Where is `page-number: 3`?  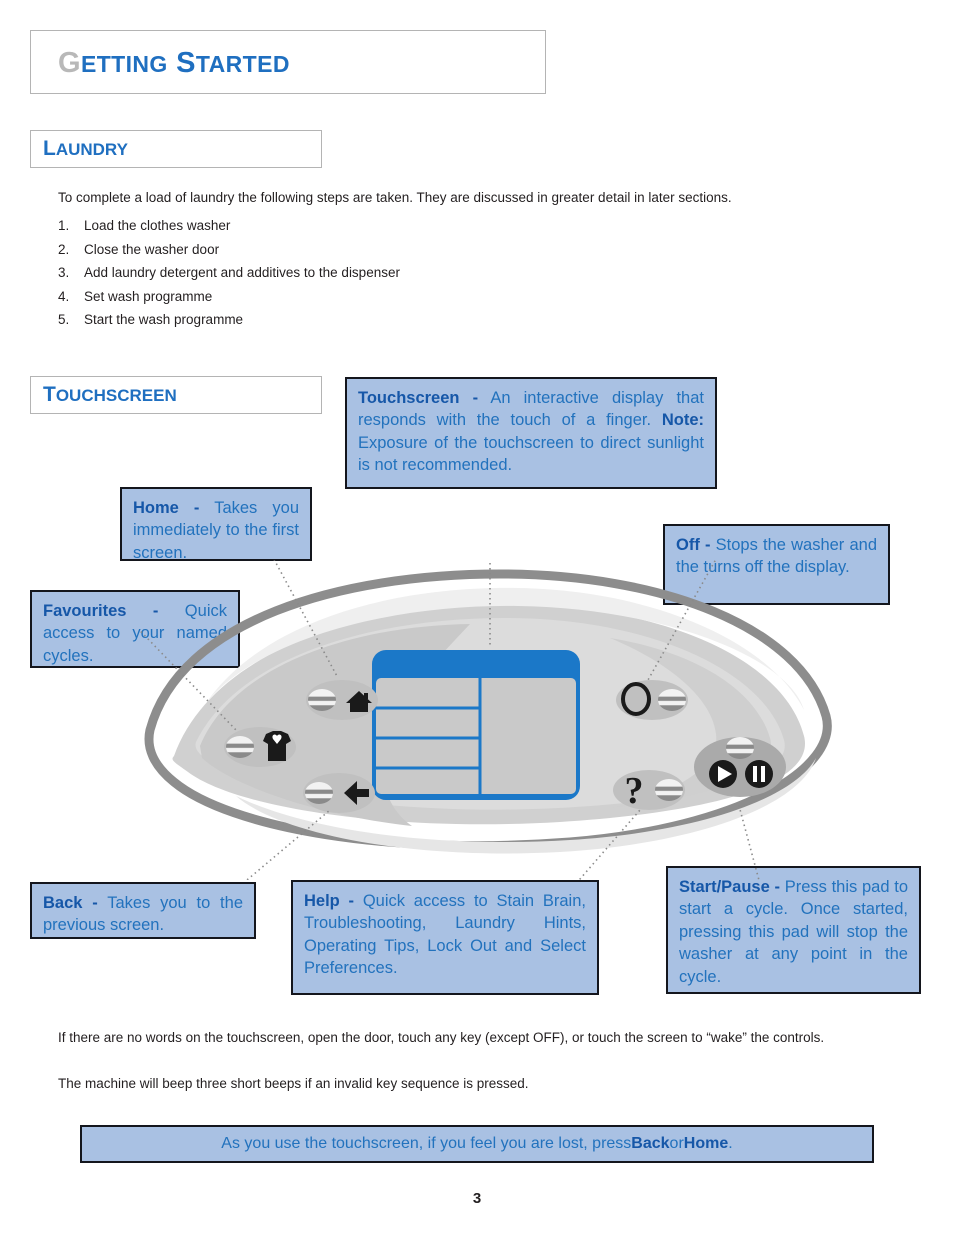 page-number: 3 is located at coordinates (477, 1198).